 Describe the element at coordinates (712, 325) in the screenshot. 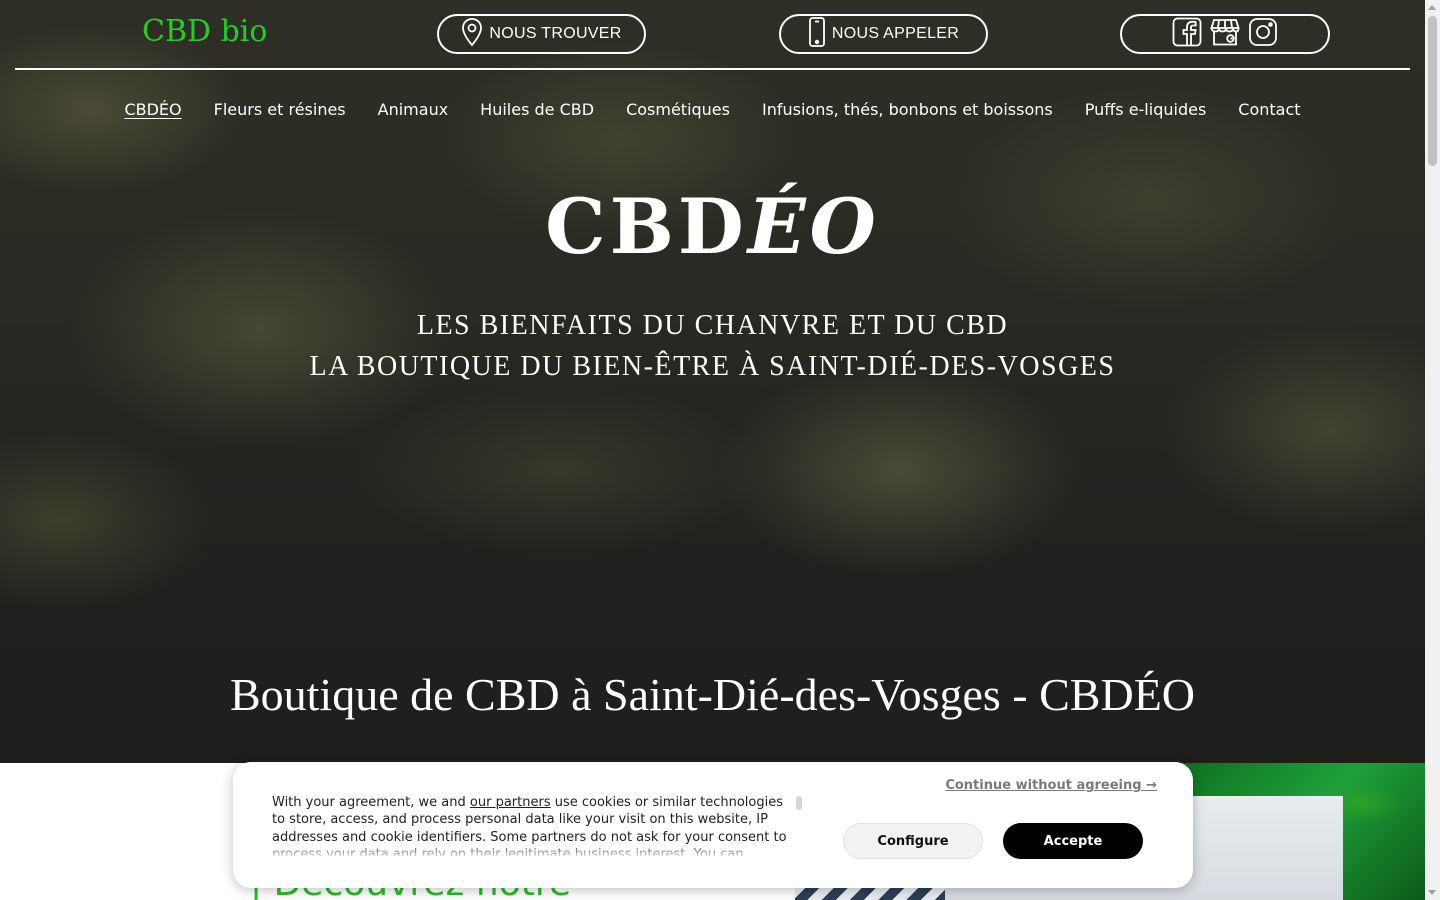

I see `hero-tagline-line1: LES BIENFAITS DU CHANVRE ET DU CBD` at that location.